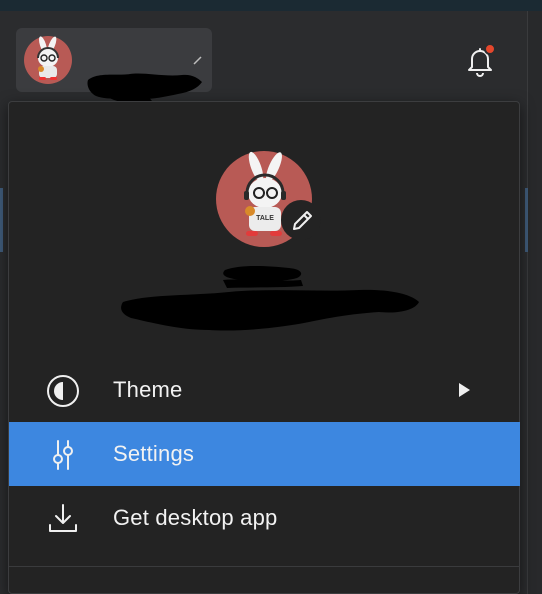 This screenshot has width=542, height=594. What do you see at coordinates (195, 517) in the screenshot?
I see `menu-item-label: Get desktop app` at bounding box center [195, 517].